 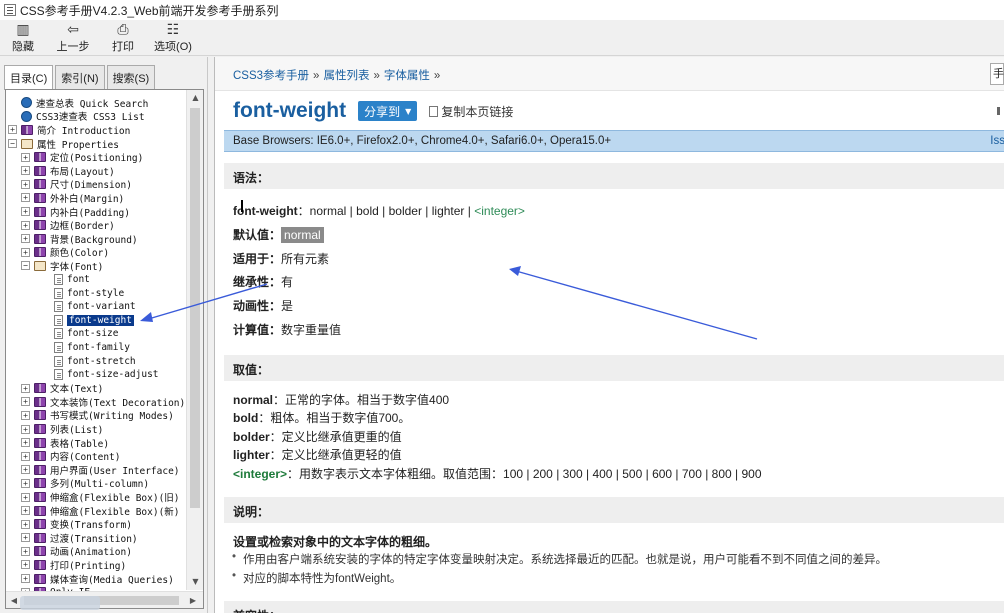 What do you see at coordinates (278, 234) in the screenshot?
I see `default-value-line: 默认值： normal` at bounding box center [278, 234].